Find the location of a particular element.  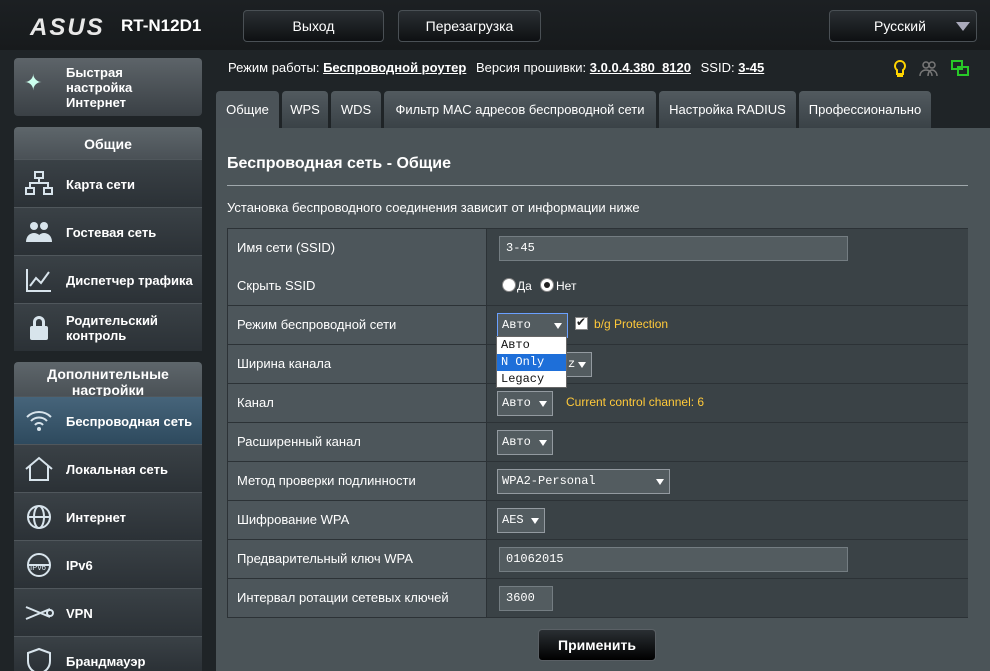

sidebar-item-label: VPN is located at coordinates (79, 613).